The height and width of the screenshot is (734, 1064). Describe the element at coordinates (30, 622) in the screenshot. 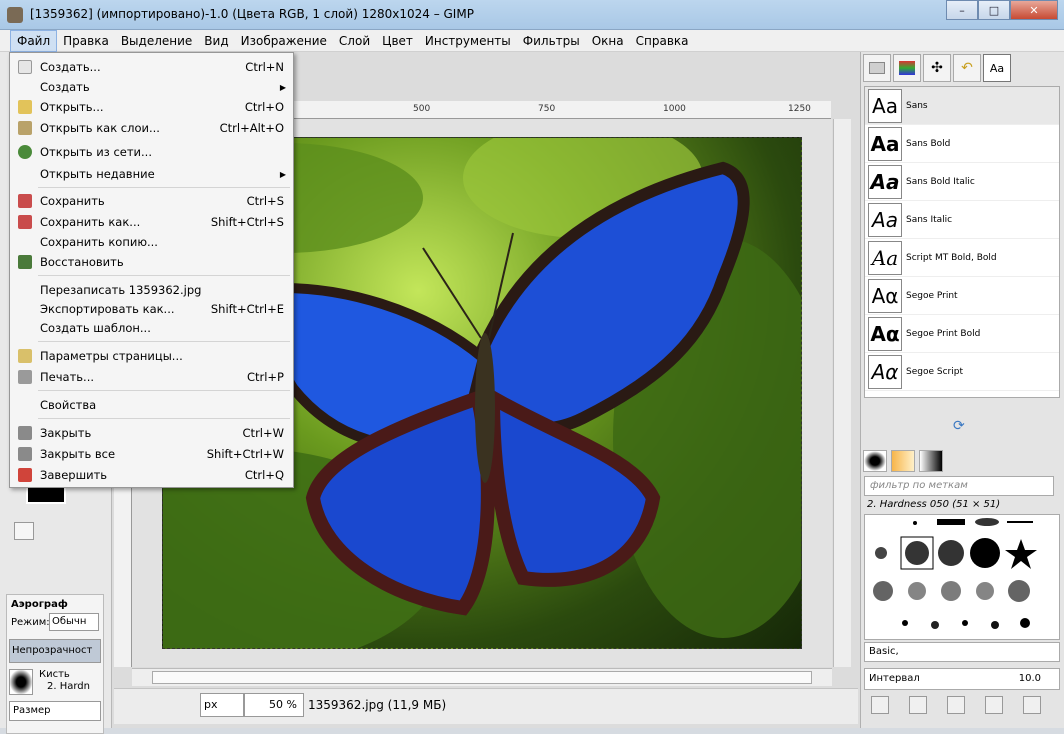

I see `mode-label: Режим:` at that location.